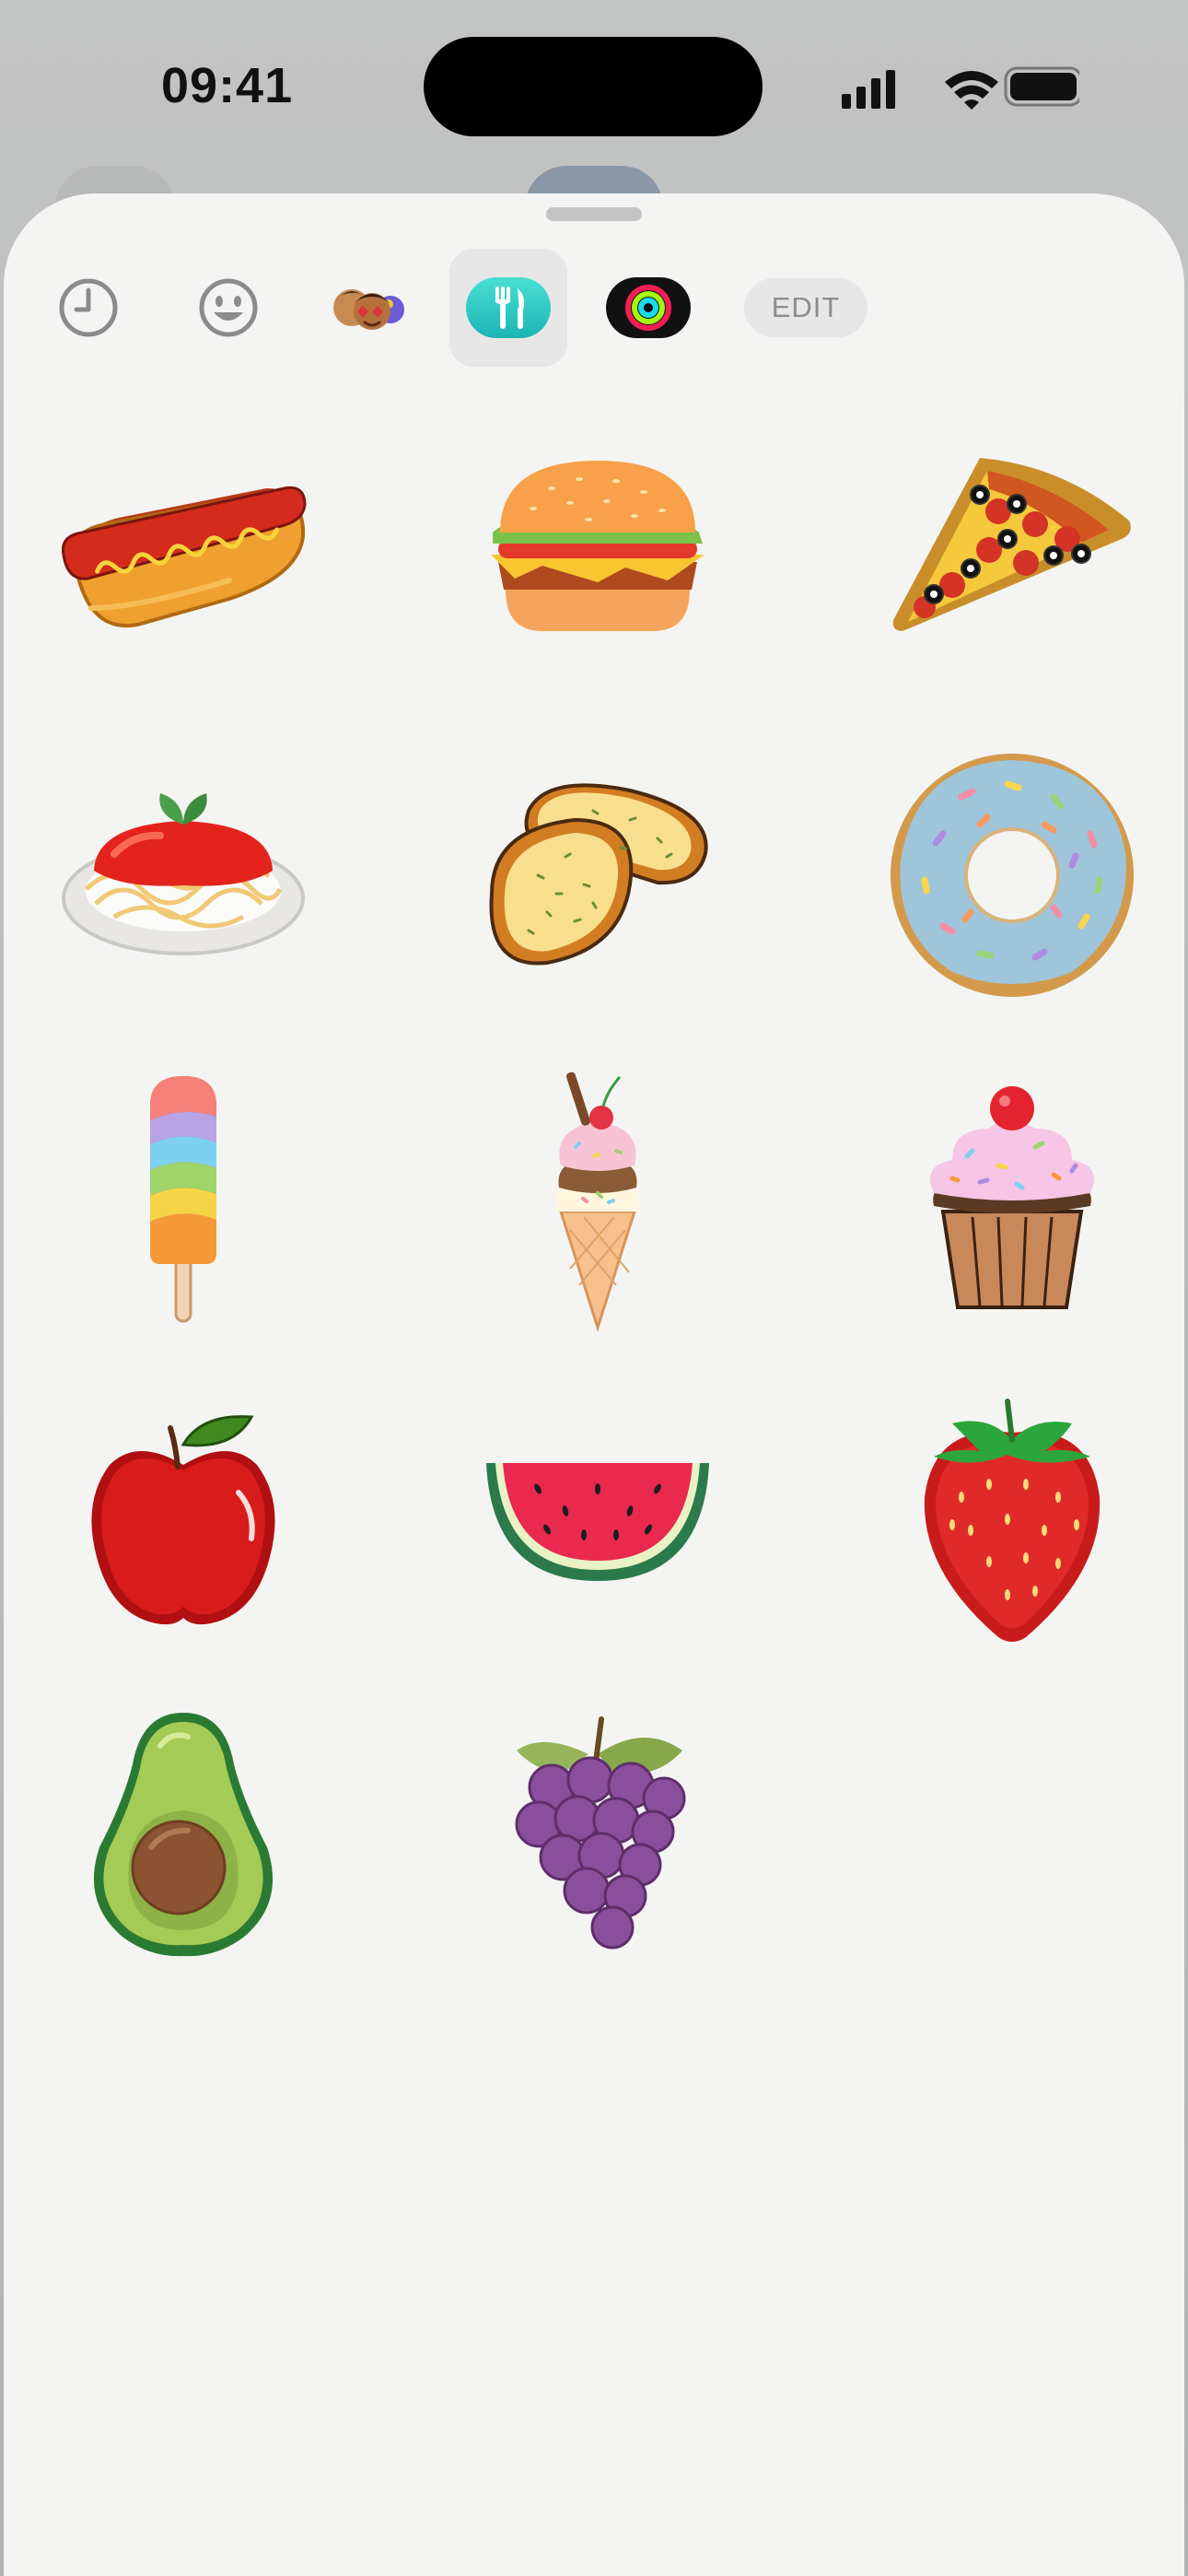 The image size is (1188, 2576). What do you see at coordinates (597, 1198) in the screenshot?
I see `sticker-ice-cream-cone` at bounding box center [597, 1198].